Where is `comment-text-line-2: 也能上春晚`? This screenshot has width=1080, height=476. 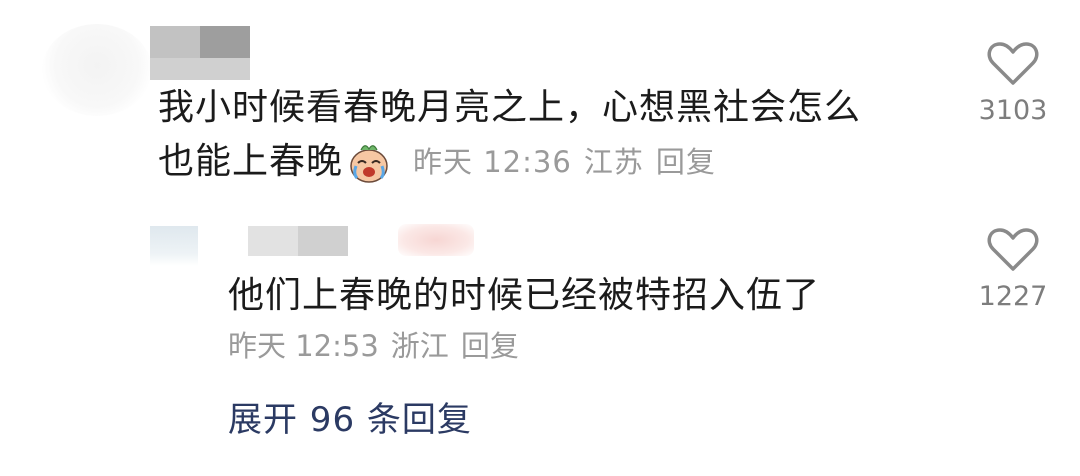
comment-text-line-2: 也能上春晚 is located at coordinates (251, 161).